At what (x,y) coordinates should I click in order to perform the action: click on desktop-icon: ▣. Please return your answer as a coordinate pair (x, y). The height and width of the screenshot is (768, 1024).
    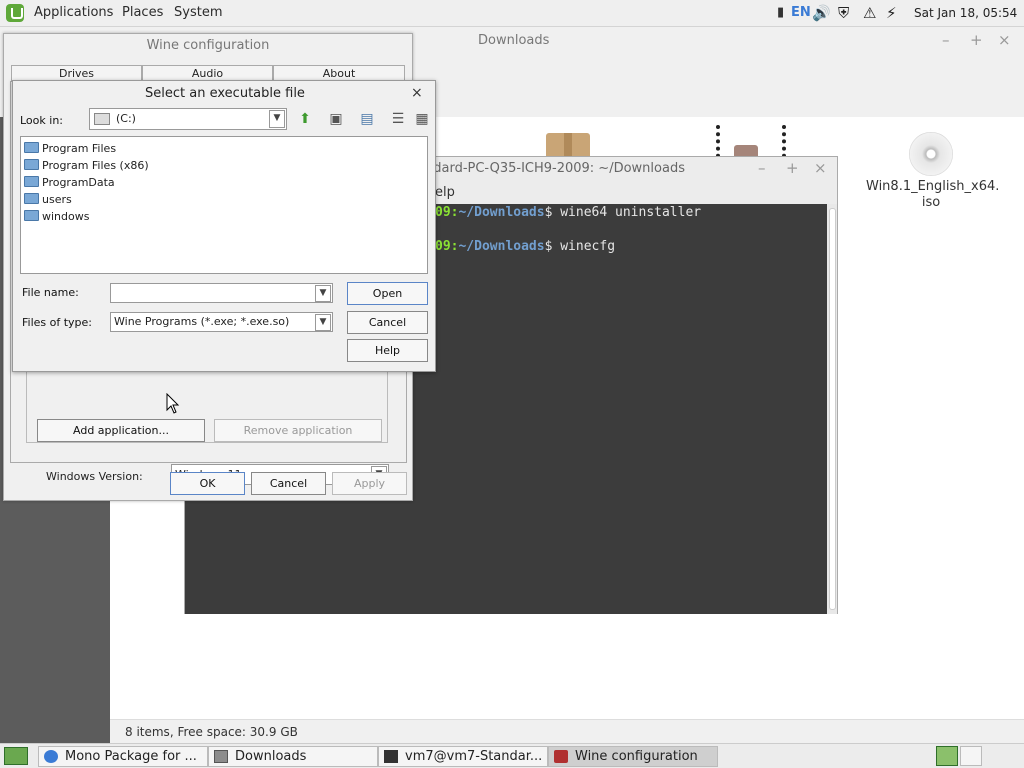
    Looking at the image, I should click on (336, 119).